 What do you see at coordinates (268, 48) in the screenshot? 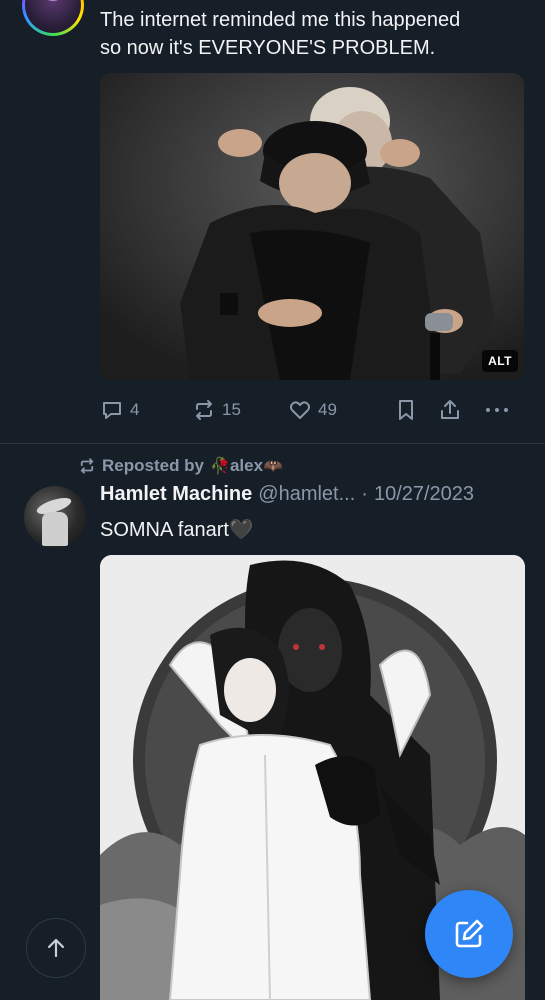
I see `post-text-line: so now it's EVERYONE'S PROBLEM.` at bounding box center [268, 48].